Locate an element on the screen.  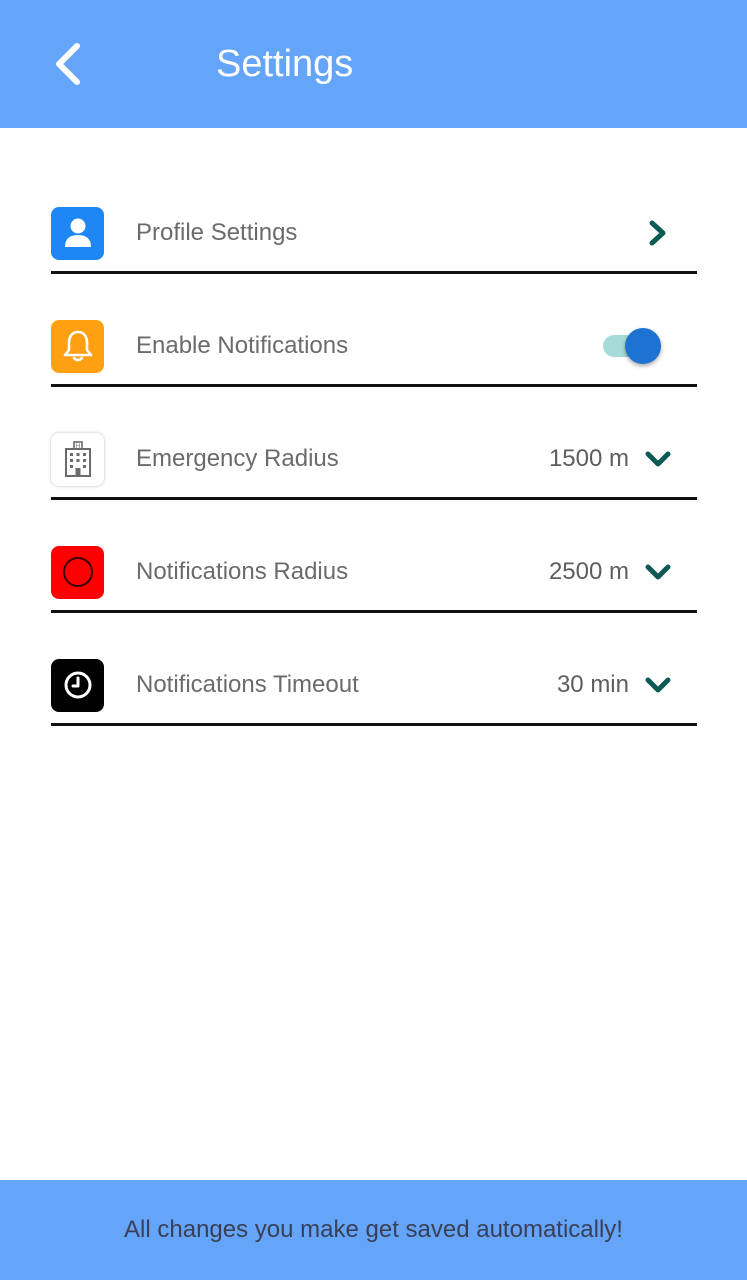
back-button is located at coordinates (68, 64).